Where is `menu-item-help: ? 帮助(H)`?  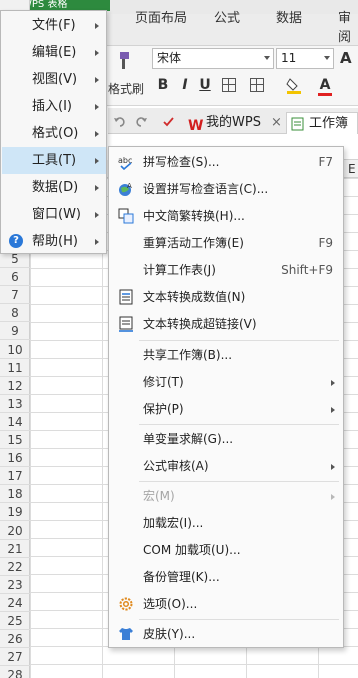
menu-item-help: ? 帮助(H) is located at coordinates (54, 241).